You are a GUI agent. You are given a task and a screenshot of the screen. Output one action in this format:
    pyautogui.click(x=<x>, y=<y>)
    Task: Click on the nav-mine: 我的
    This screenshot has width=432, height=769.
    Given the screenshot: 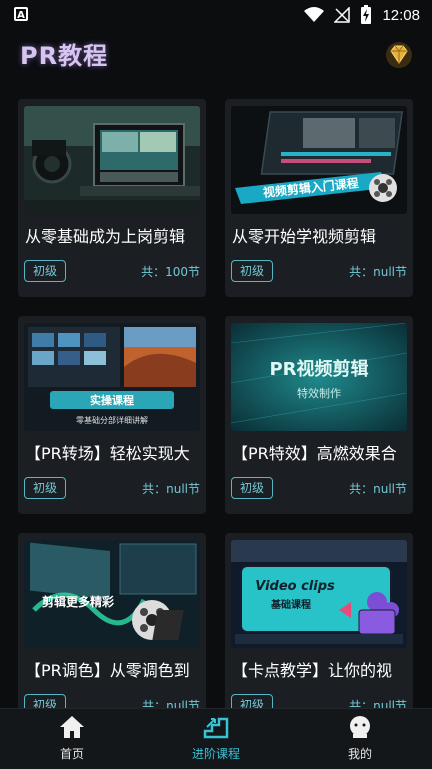 What is the action you would take?
    pyautogui.click(x=360, y=738)
    